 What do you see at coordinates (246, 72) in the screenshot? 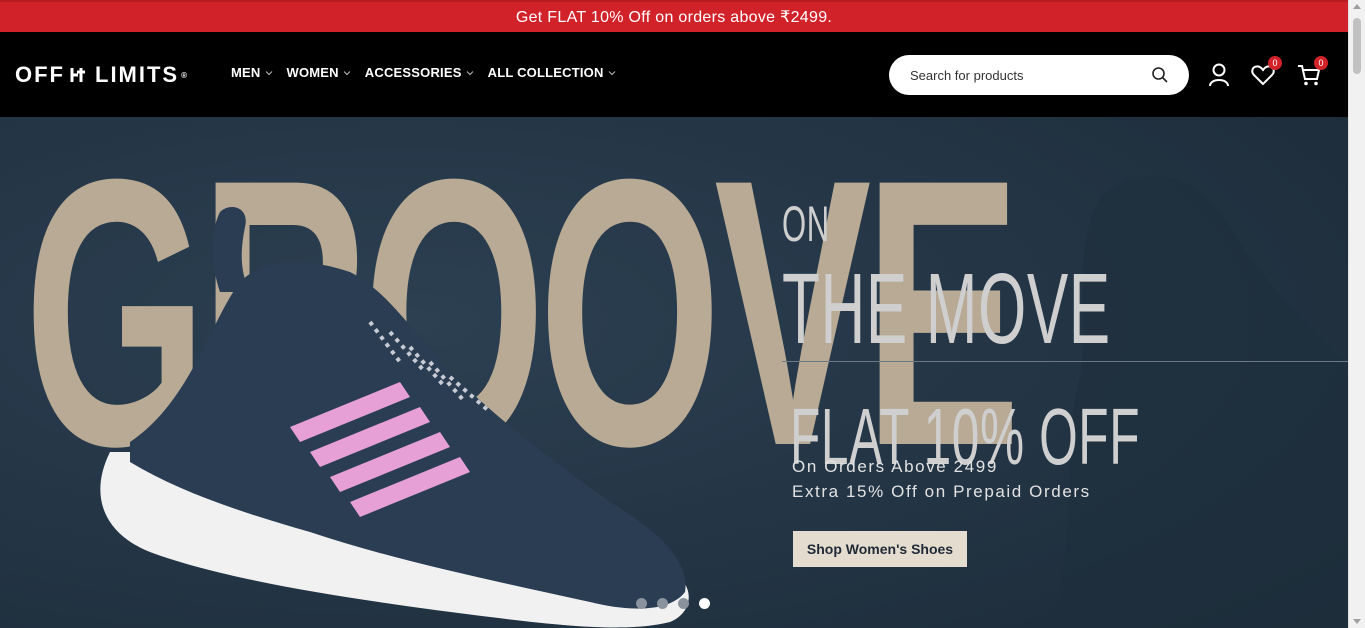
I see `nav-label: MEN` at bounding box center [246, 72].